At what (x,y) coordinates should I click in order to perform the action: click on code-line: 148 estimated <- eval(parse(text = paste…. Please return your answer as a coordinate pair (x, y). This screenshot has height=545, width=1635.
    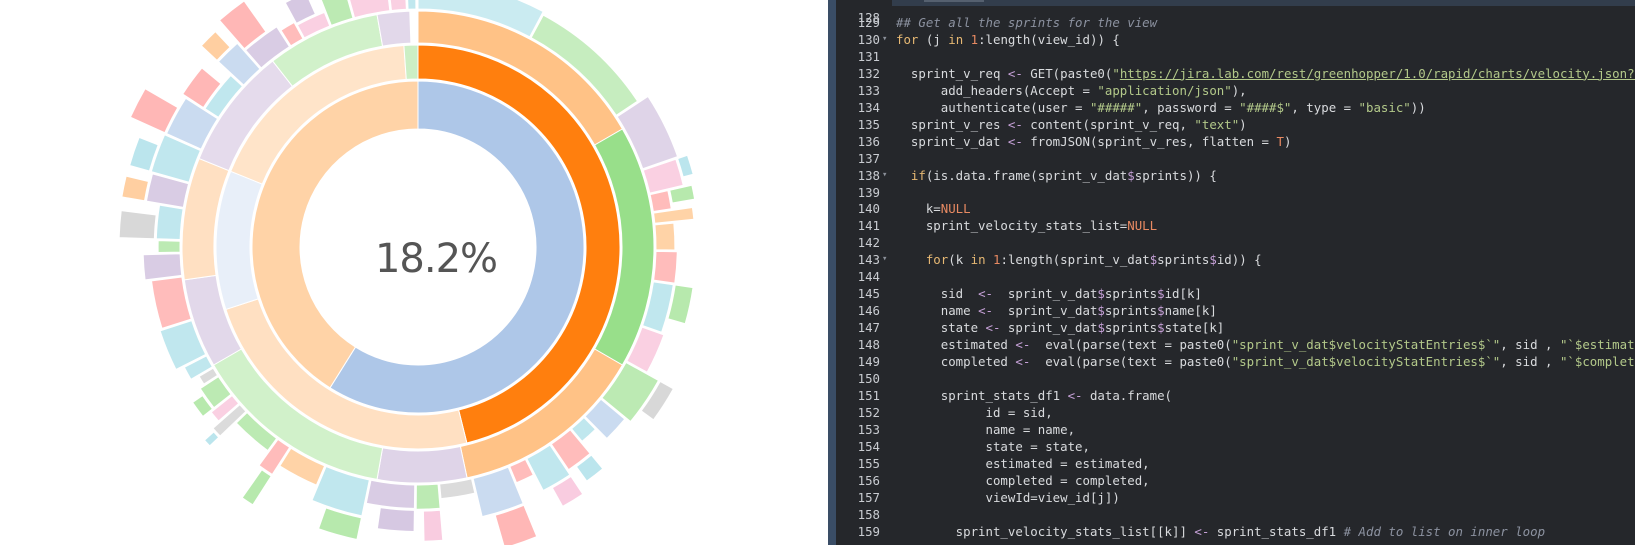
    Looking at the image, I should click on (1235, 344).